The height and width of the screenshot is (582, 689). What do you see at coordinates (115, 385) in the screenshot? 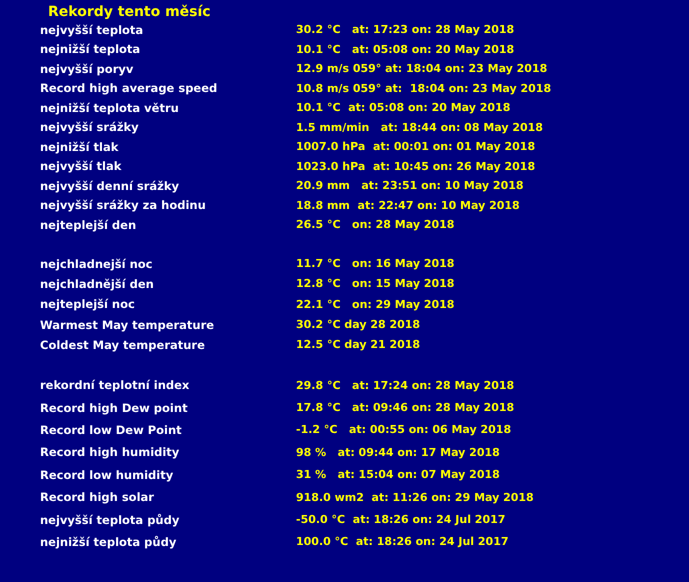
I see `record-label: rekordní teplotní index` at bounding box center [115, 385].